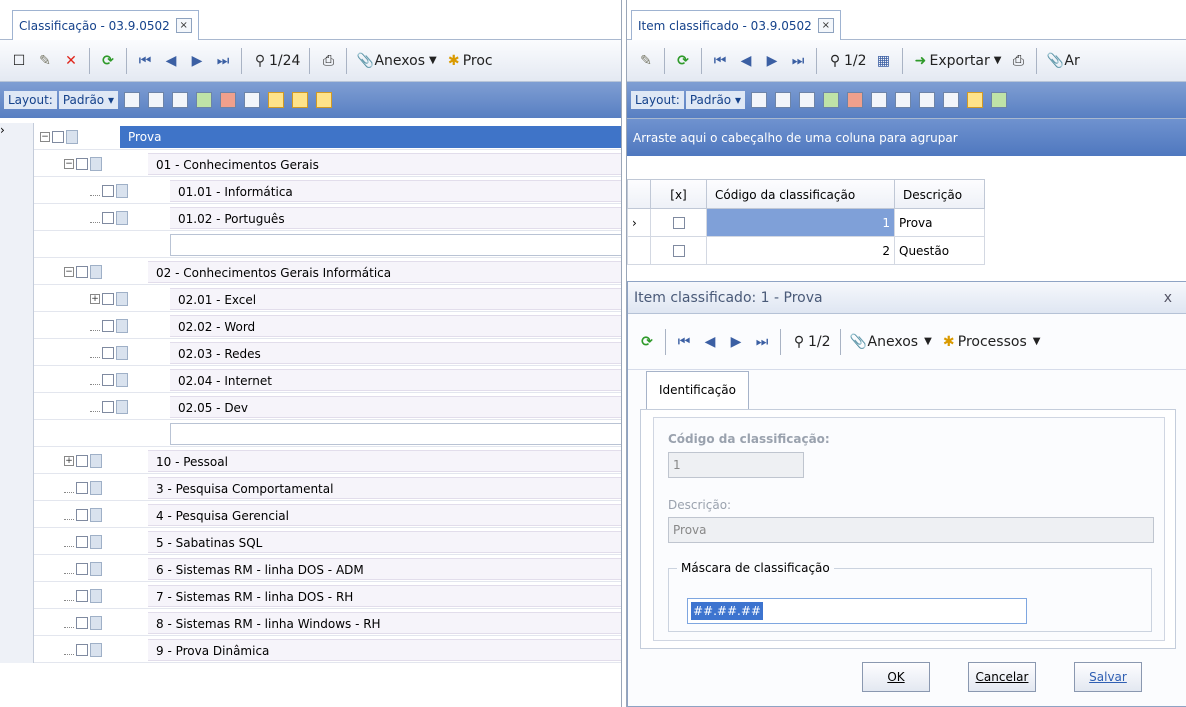 The width and height of the screenshot is (1186, 707). Describe the element at coordinates (736, 465) in the screenshot. I see `codigo-field: 1` at that location.